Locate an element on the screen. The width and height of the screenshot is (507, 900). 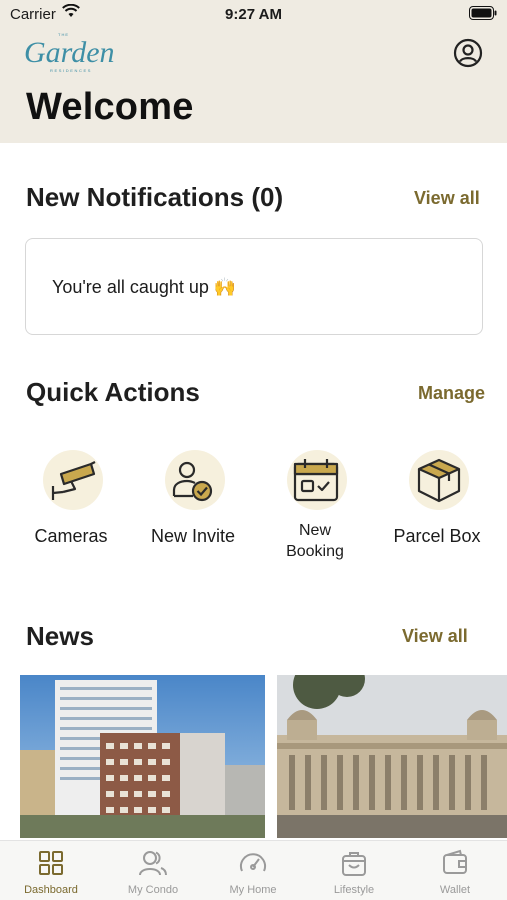
parcel-icon is located at coordinates (439, 480).